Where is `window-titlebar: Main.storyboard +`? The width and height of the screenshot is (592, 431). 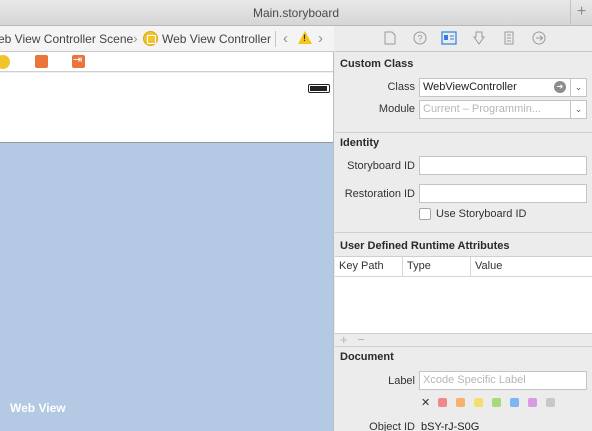
window-titlebar: Main.storyboard + is located at coordinates (296, 13).